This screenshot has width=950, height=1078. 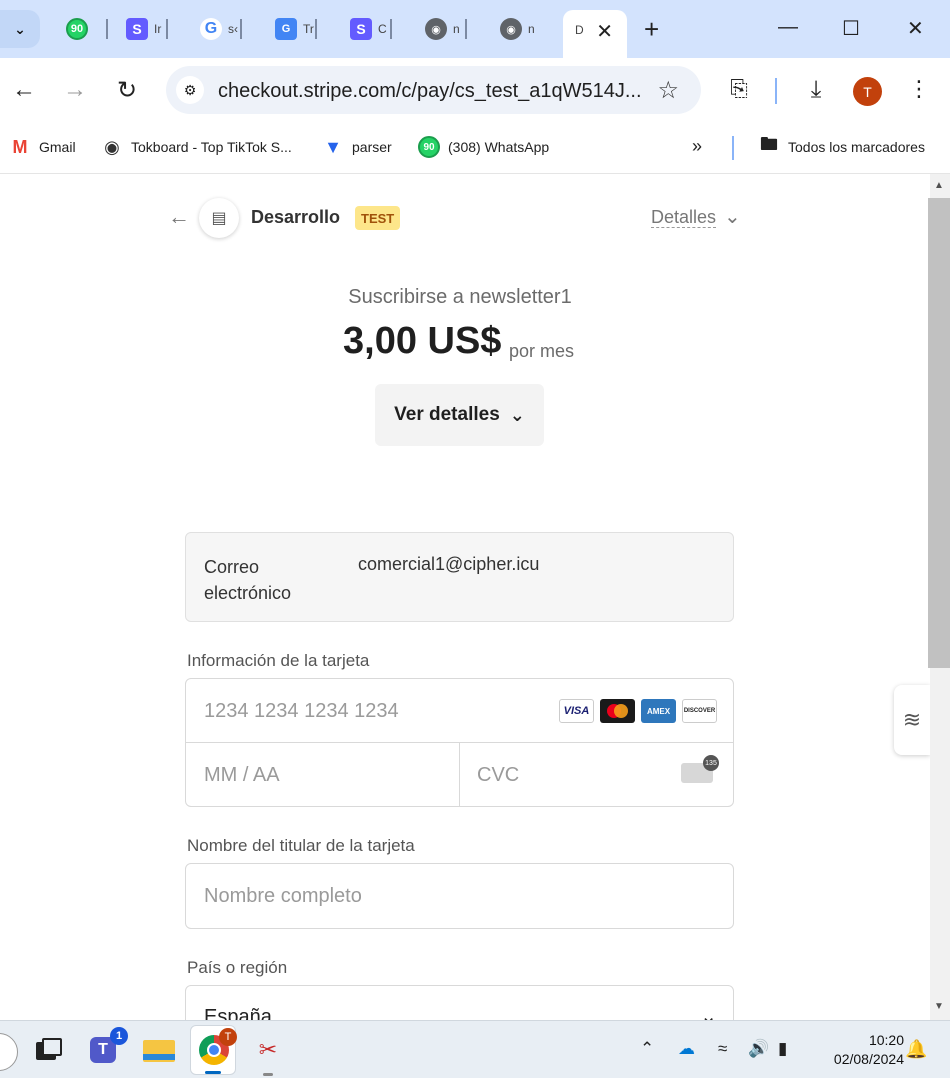 I want to click on scroll-up-arrow: ▲, so click(x=939, y=185).